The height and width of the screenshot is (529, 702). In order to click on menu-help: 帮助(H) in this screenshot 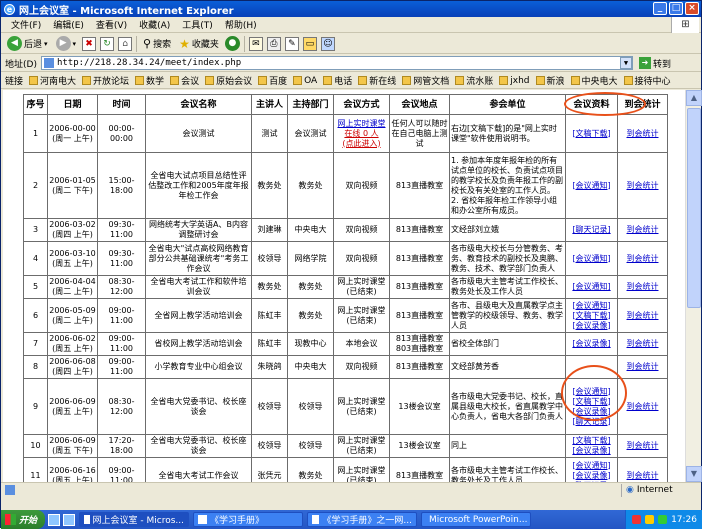, I will do `click(241, 24)`.